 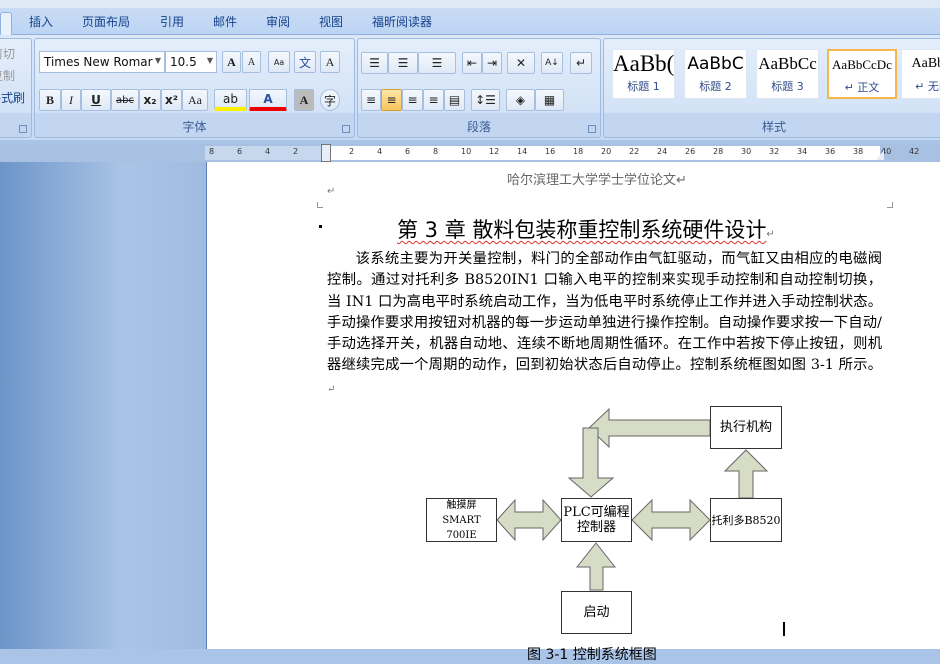 I want to click on style-name: 标题 2, so click(x=715, y=86).